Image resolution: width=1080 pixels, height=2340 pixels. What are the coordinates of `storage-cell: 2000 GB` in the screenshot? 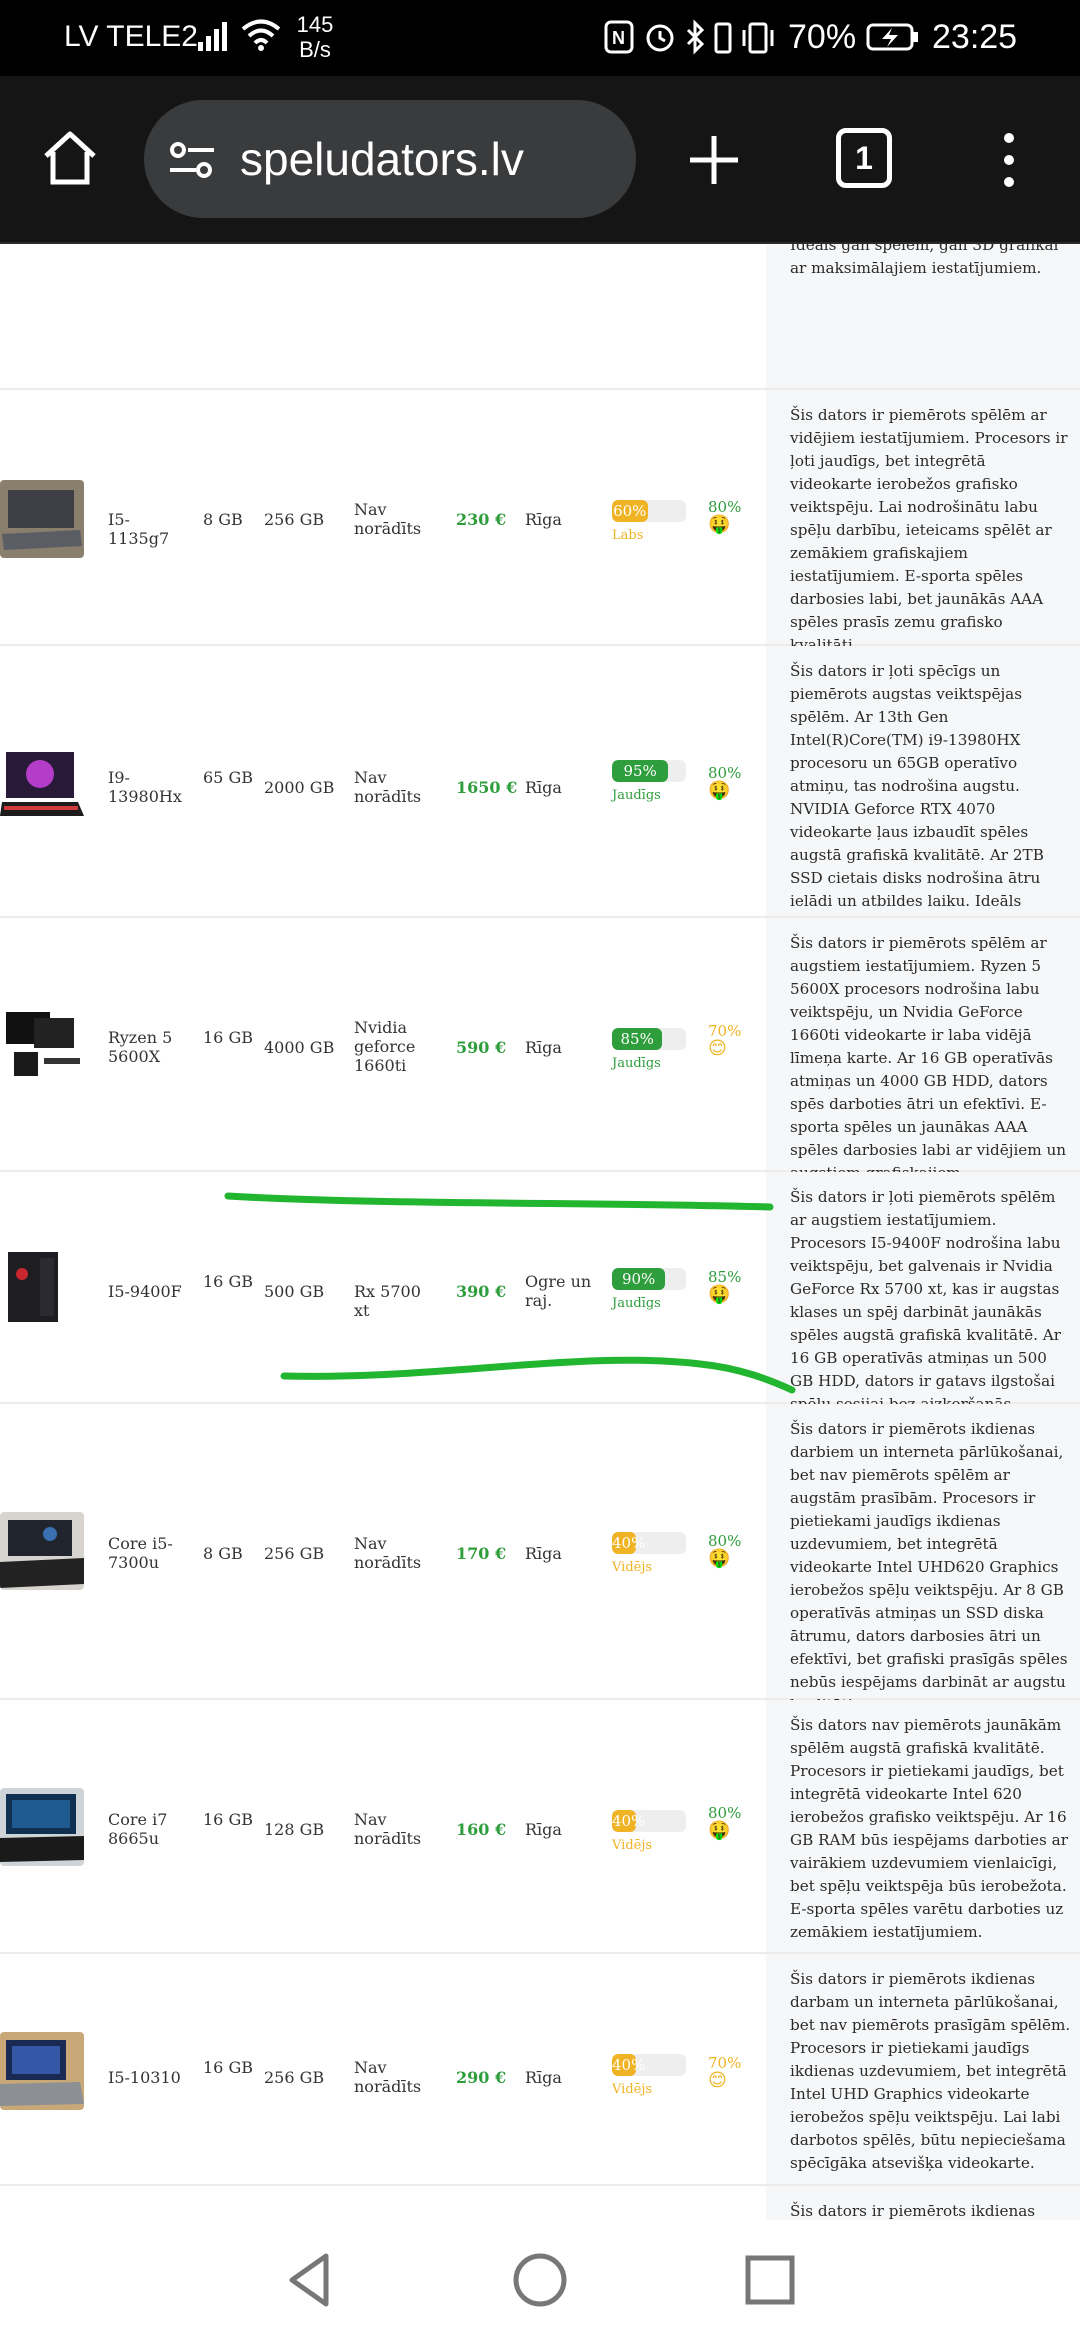 It's located at (299, 787).